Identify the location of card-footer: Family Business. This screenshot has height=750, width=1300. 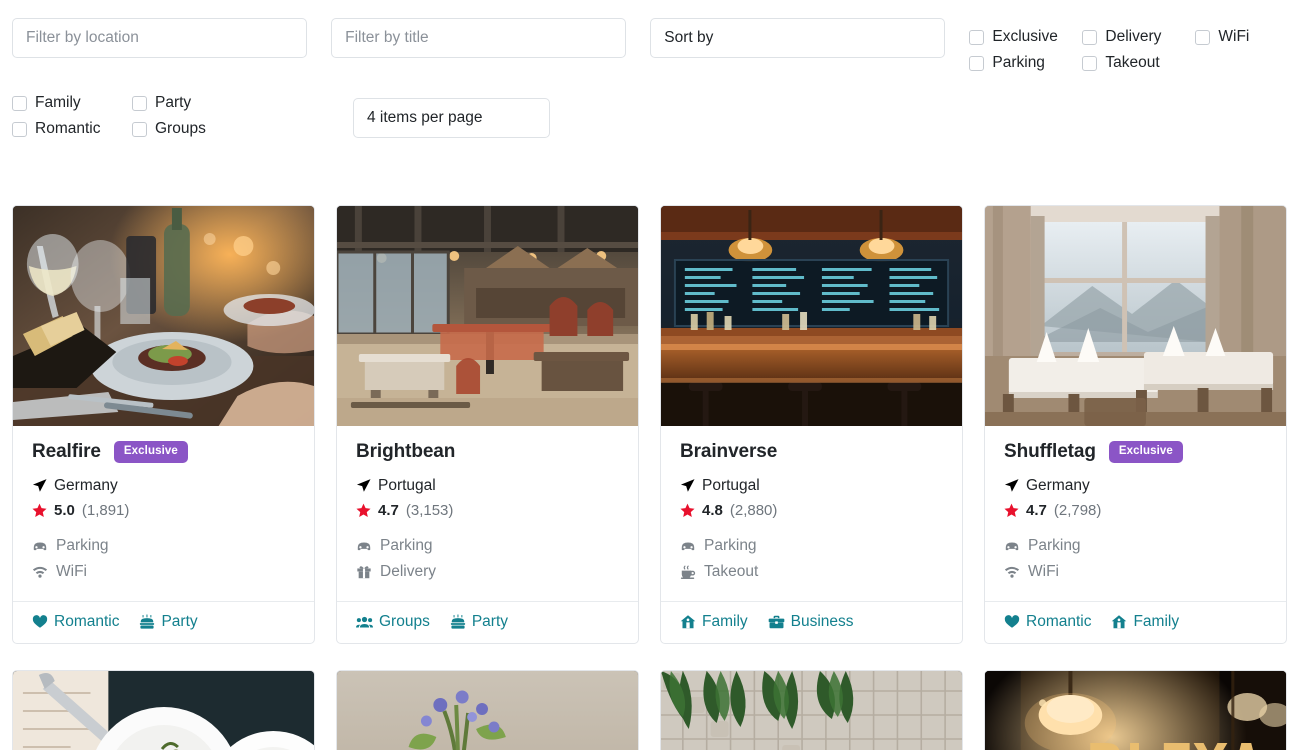
(811, 622).